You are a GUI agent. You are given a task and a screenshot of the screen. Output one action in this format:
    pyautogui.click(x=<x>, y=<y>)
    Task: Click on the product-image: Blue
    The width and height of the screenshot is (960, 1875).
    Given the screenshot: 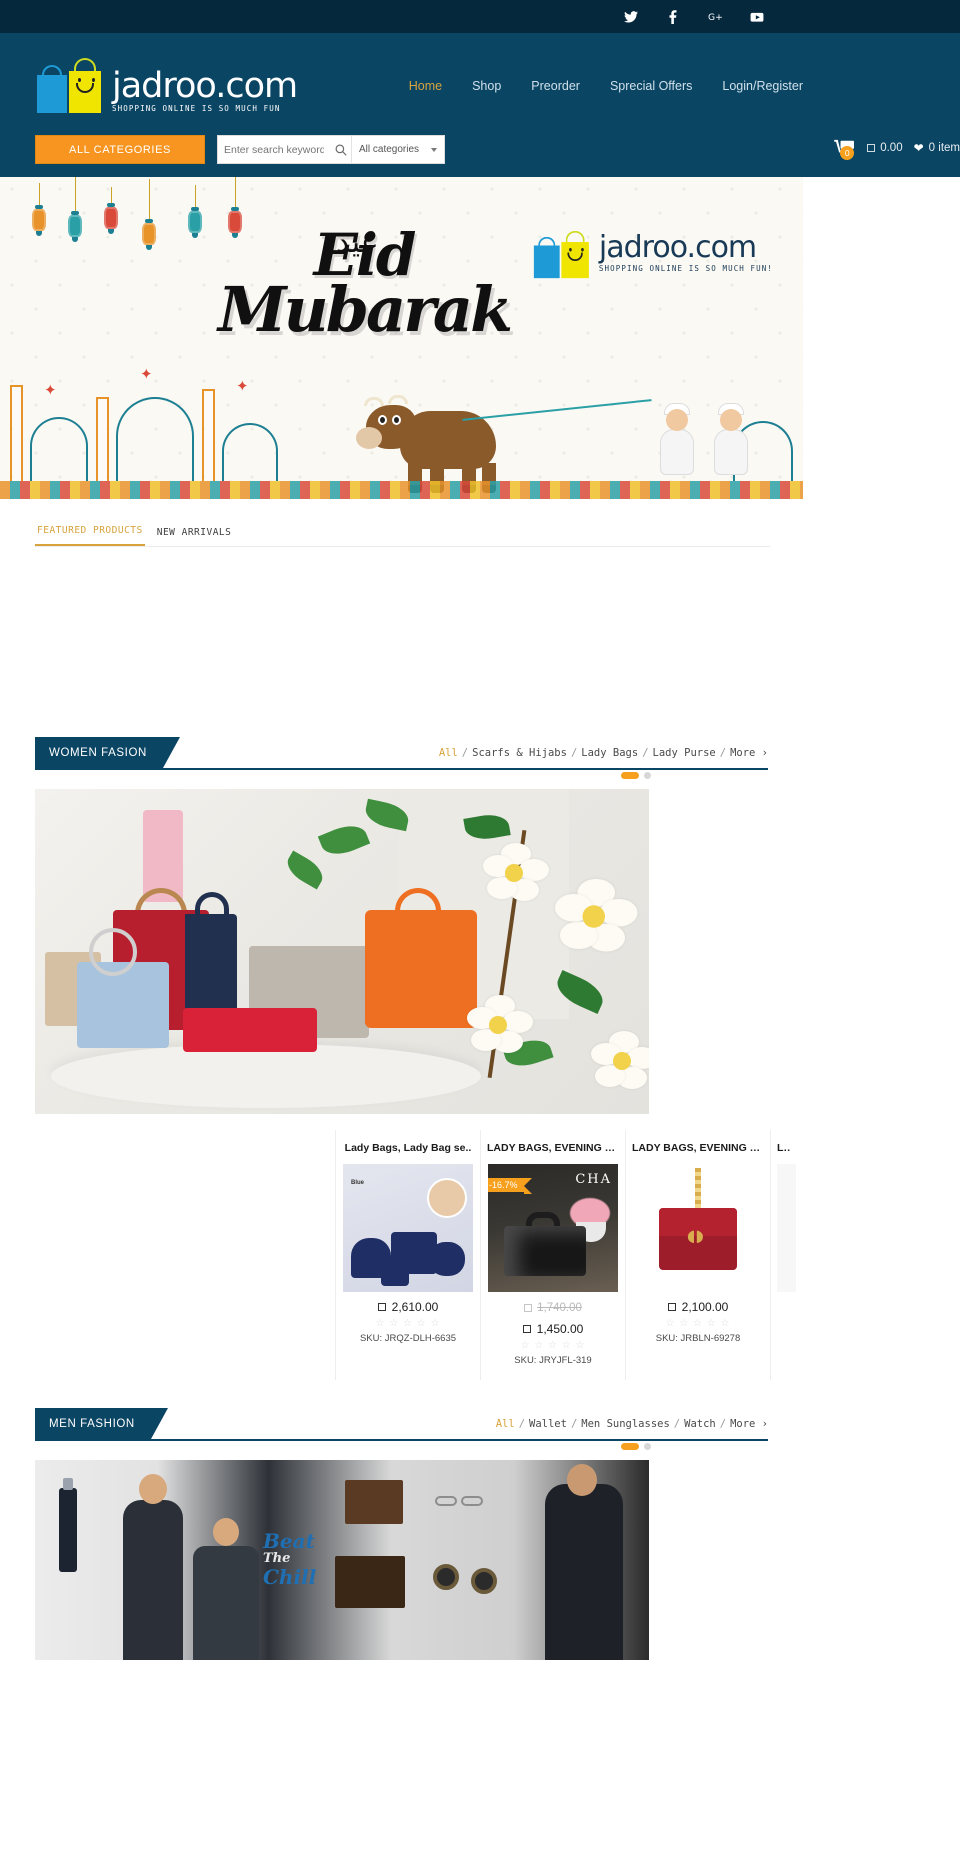 What is the action you would take?
    pyautogui.click(x=408, y=1228)
    